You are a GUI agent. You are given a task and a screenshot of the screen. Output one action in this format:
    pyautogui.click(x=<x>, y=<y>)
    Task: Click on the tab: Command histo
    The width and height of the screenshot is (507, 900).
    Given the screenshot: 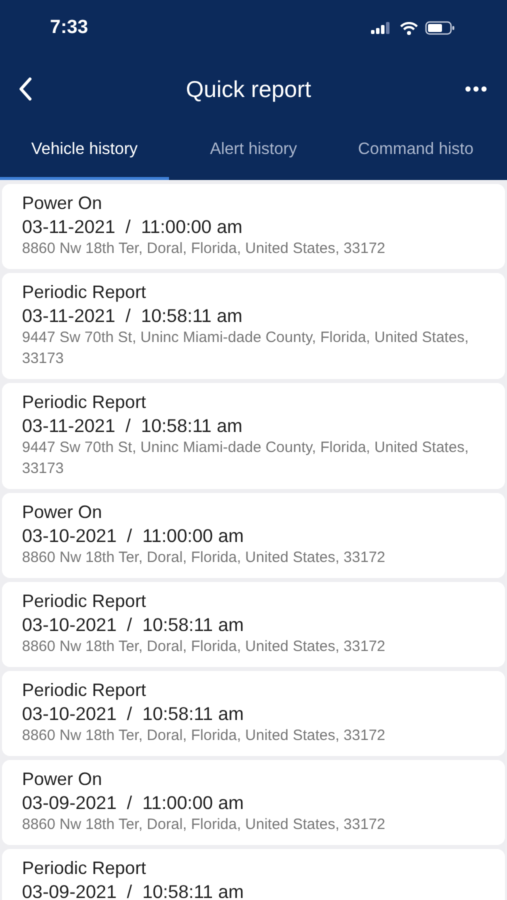 What is the action you would take?
    pyautogui.click(x=422, y=151)
    